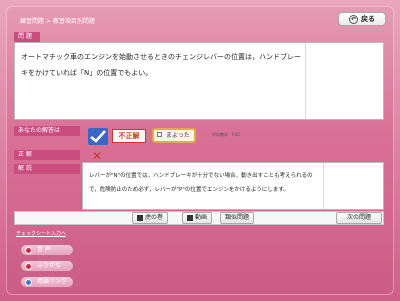  What do you see at coordinates (28, 266) in the screenshot?
I see `no-furigana-icon` at bounding box center [28, 266].